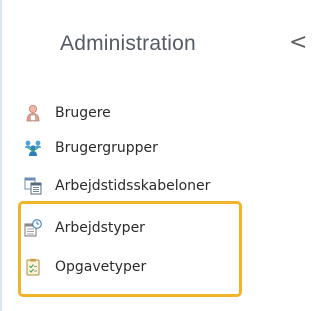 Image resolution: width=320 pixels, height=311 pixels. What do you see at coordinates (298, 42) in the screenshot?
I see `collapse-chevron-icon: <` at bounding box center [298, 42].